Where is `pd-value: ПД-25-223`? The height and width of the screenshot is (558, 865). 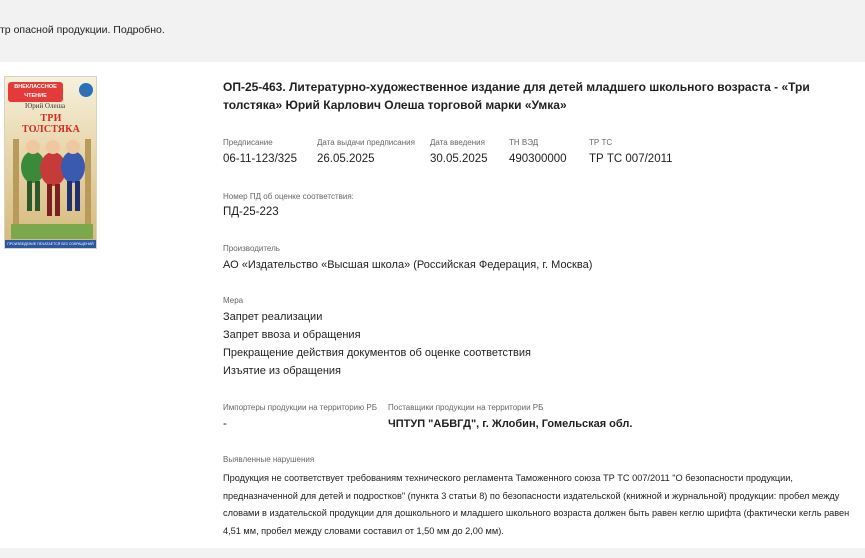 pd-value: ПД-25-223 is located at coordinates (251, 212).